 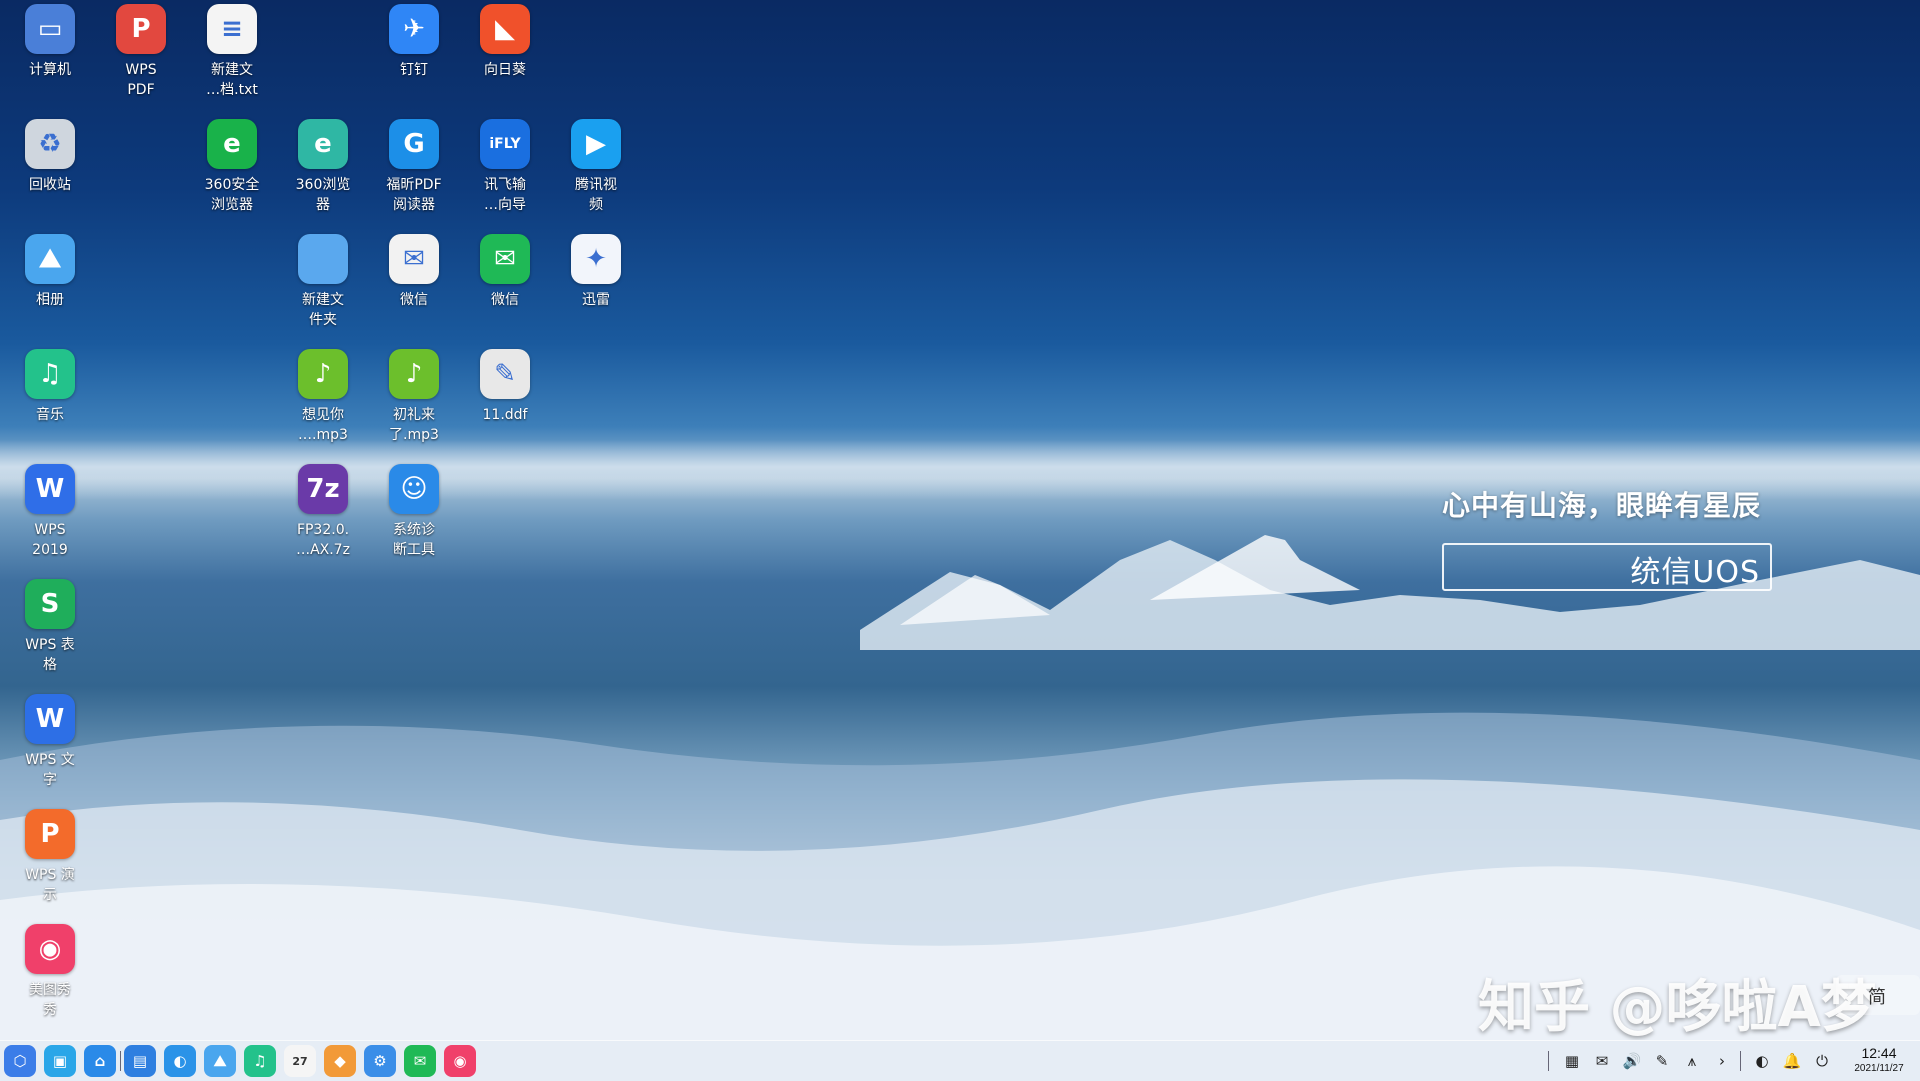 I want to click on browser-icon: ◐, so click(x=180, y=1061).